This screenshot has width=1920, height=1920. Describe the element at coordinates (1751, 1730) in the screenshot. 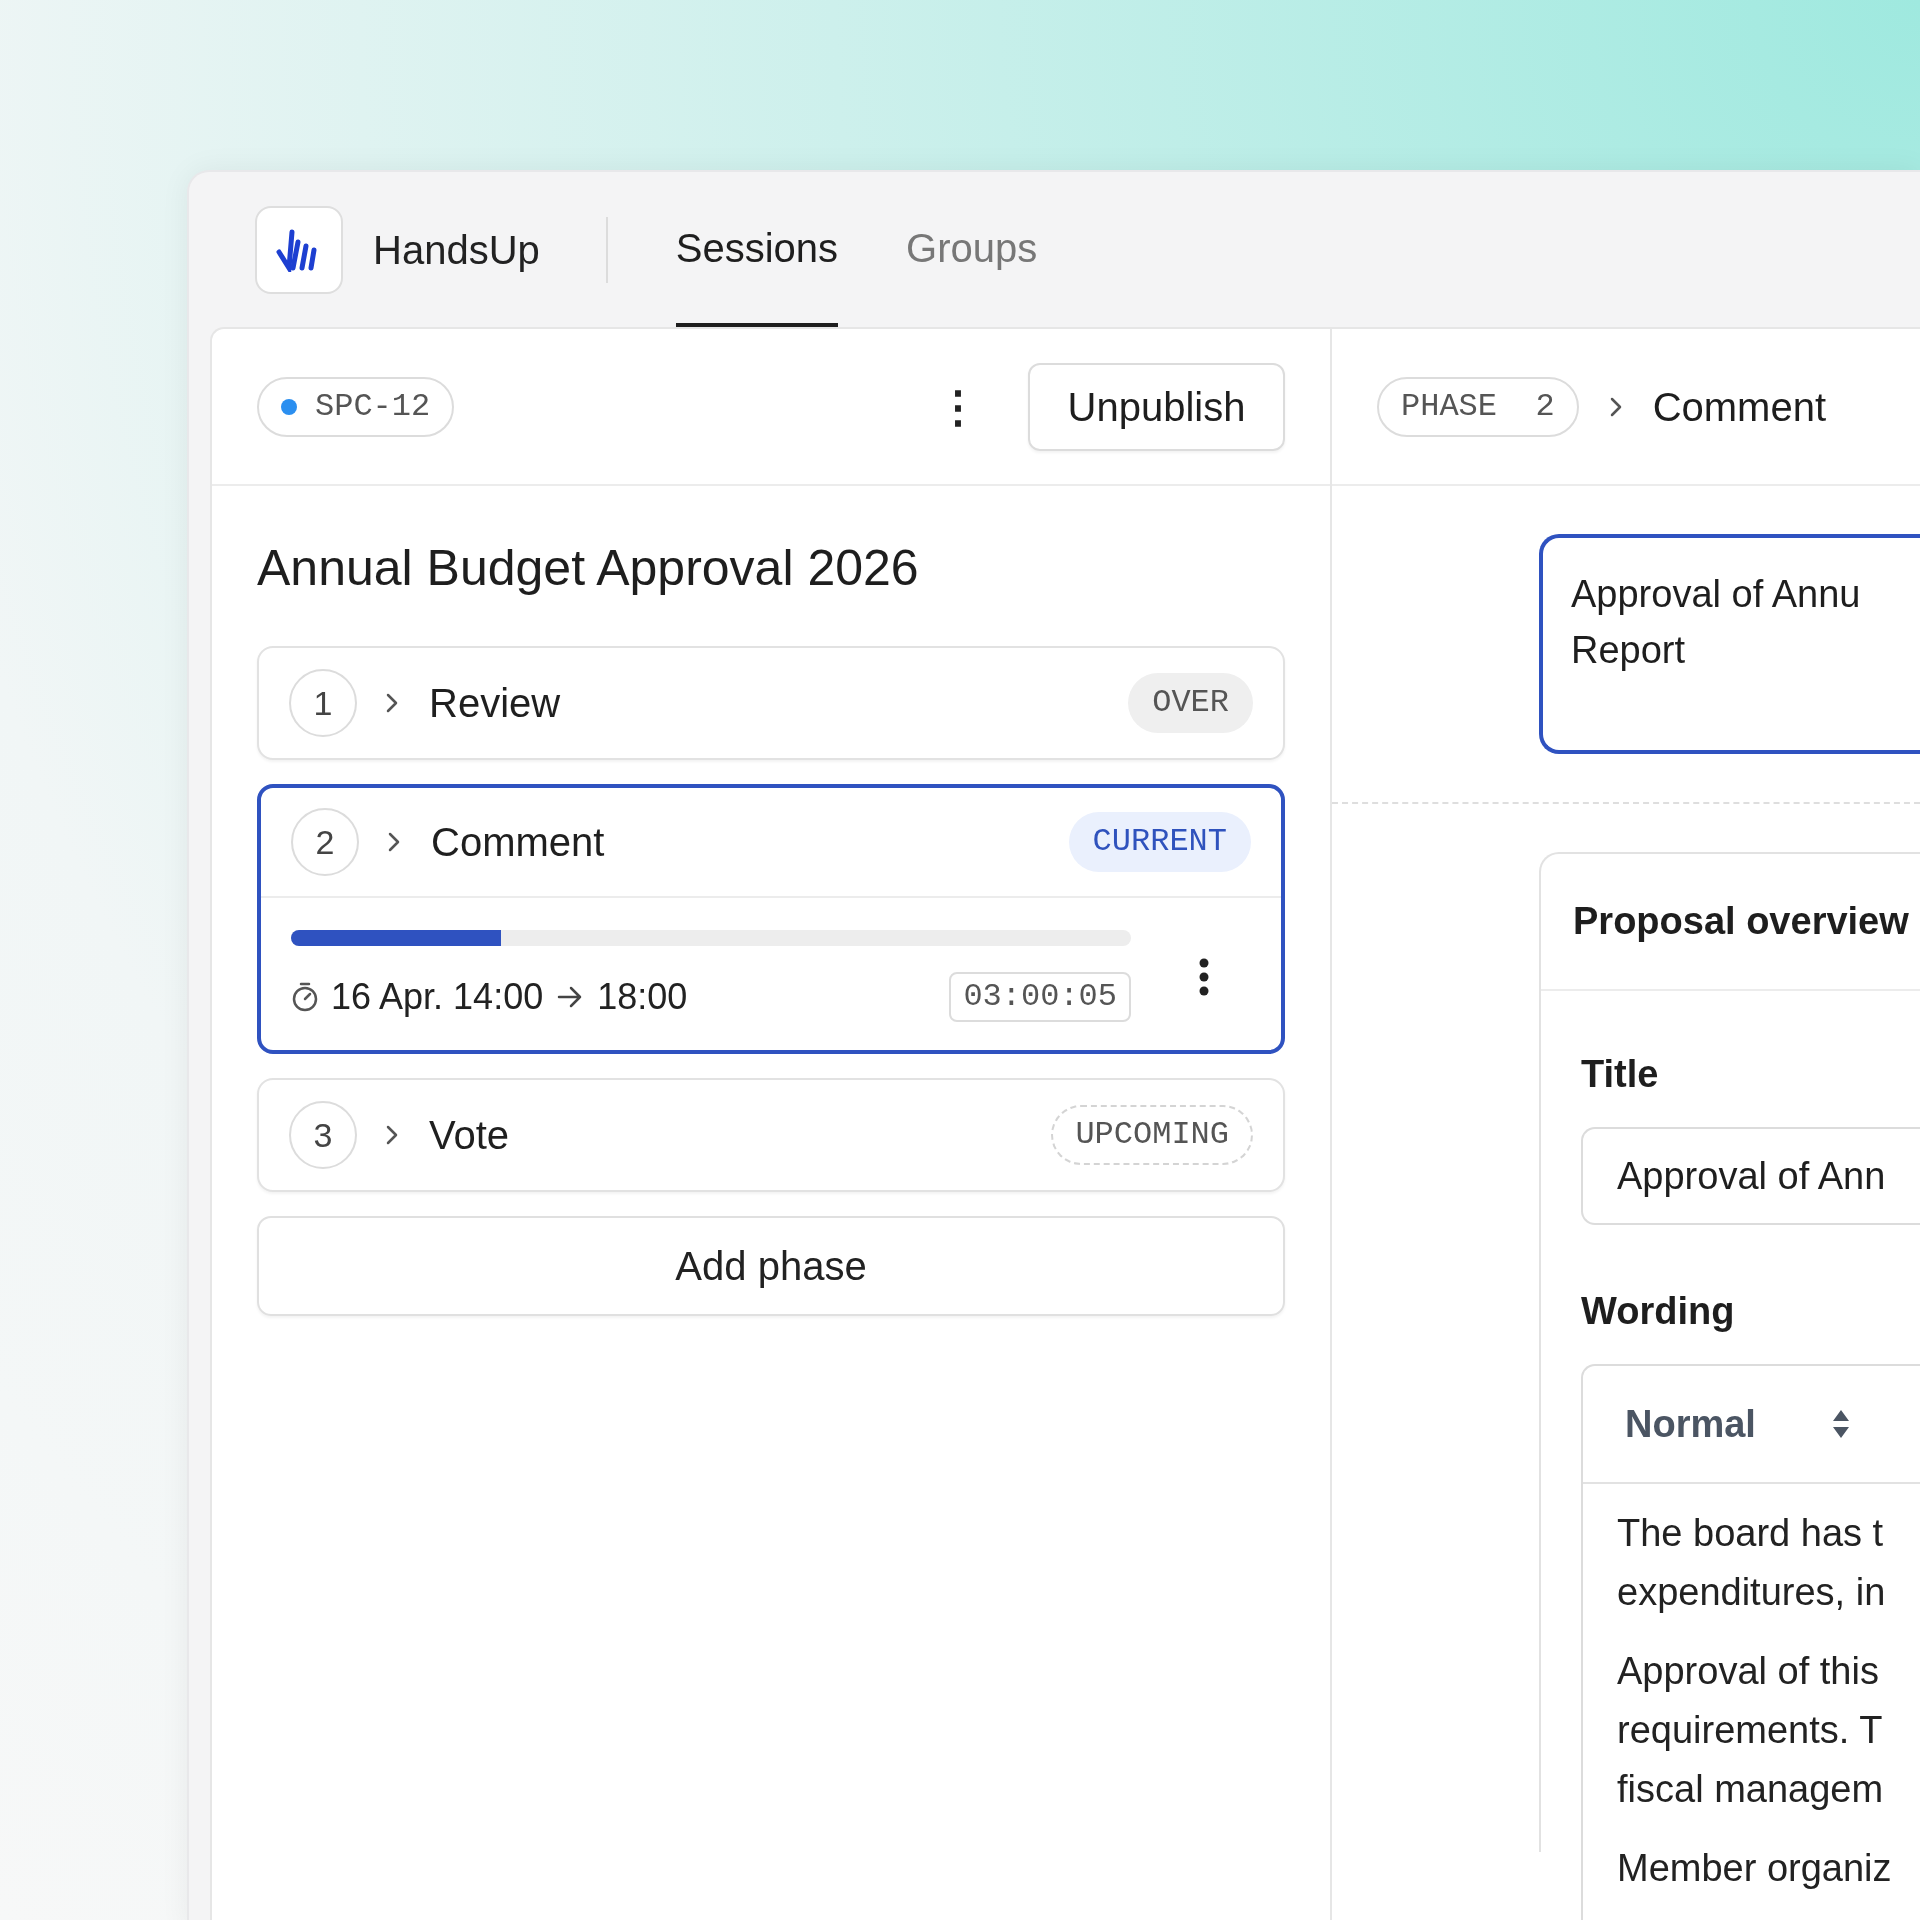

I see `editor-paragraph: Approval of this requirements. T fiscal managem` at that location.